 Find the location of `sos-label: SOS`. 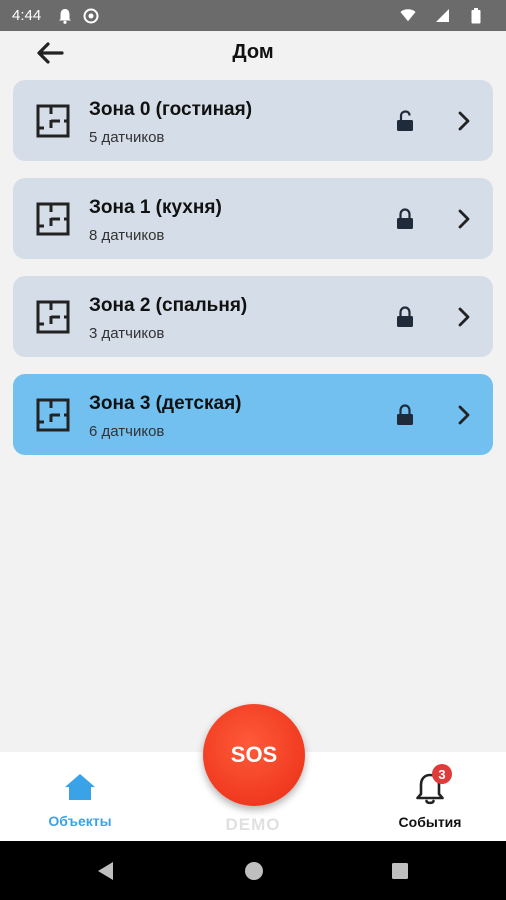

sos-label: SOS is located at coordinates (254, 754).